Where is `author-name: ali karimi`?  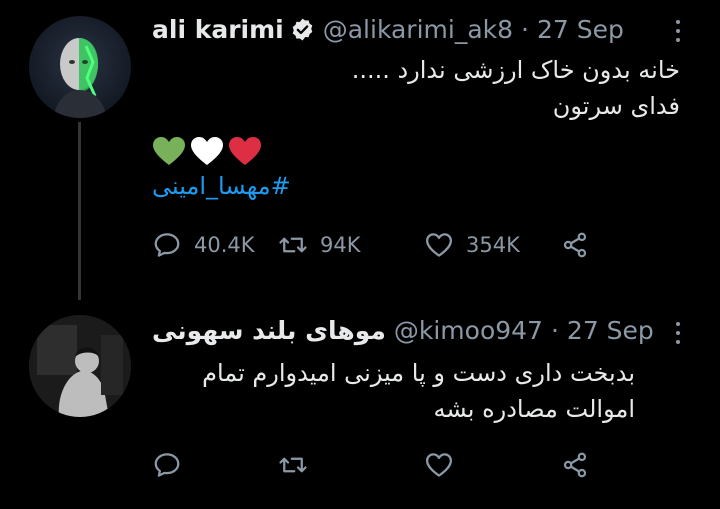
author-name: ali karimi is located at coordinates (218, 29).